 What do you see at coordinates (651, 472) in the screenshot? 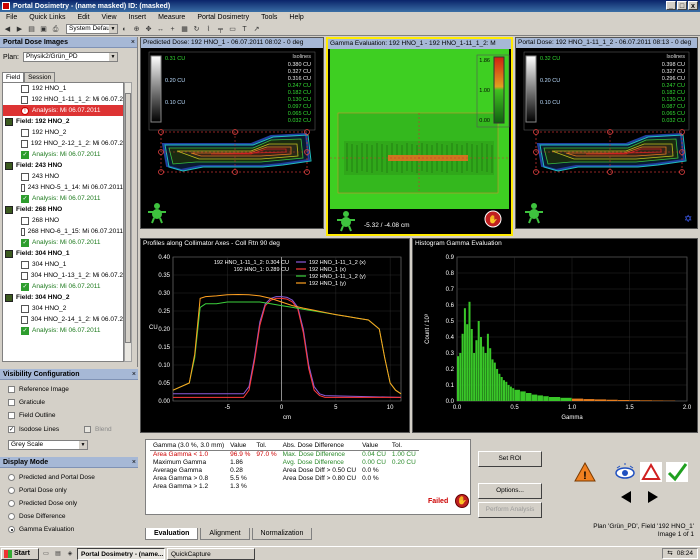
I see `delta-icon` at bounding box center [651, 472].